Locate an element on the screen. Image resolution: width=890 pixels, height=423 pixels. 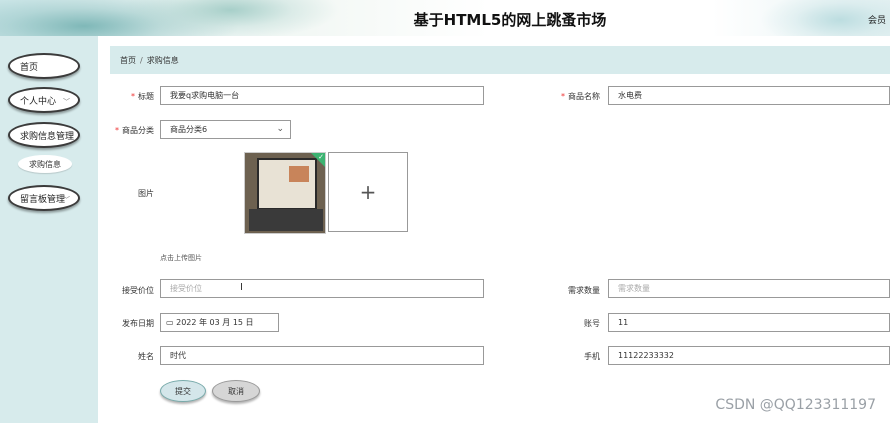
sidebar-item-purchase-management: 求购信息管理 is located at coordinates (44, 135).